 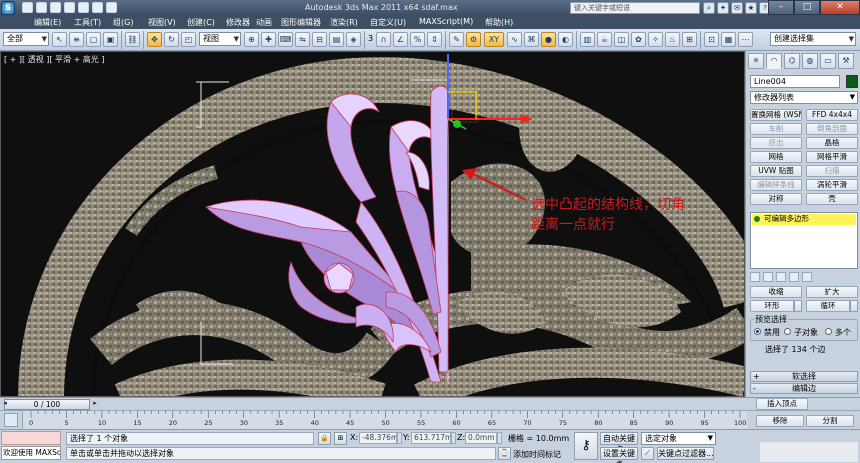 What do you see at coordinates (619, 443) in the screenshot?
I see `auto-key-button: 自动关键点` at bounding box center [619, 443].